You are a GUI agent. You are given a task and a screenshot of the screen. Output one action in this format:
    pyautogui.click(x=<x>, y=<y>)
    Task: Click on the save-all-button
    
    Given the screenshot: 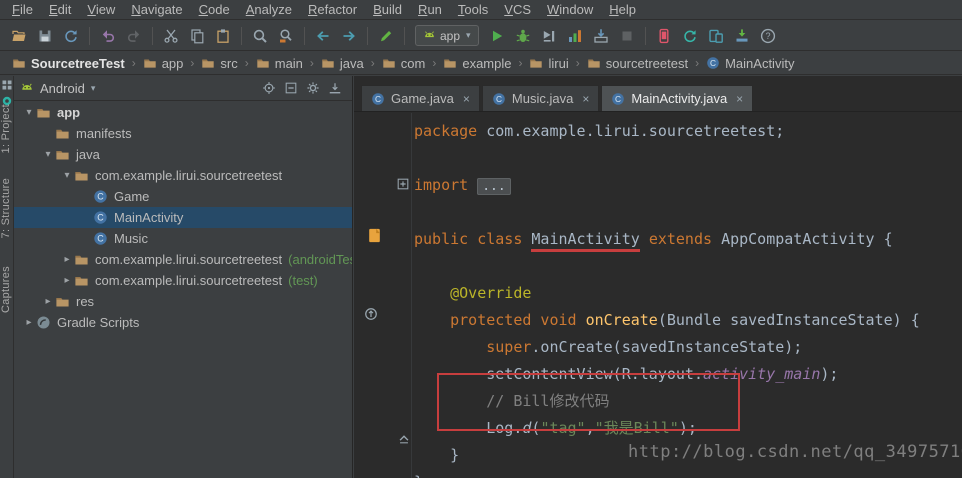 What is the action you would take?
    pyautogui.click(x=45, y=36)
    